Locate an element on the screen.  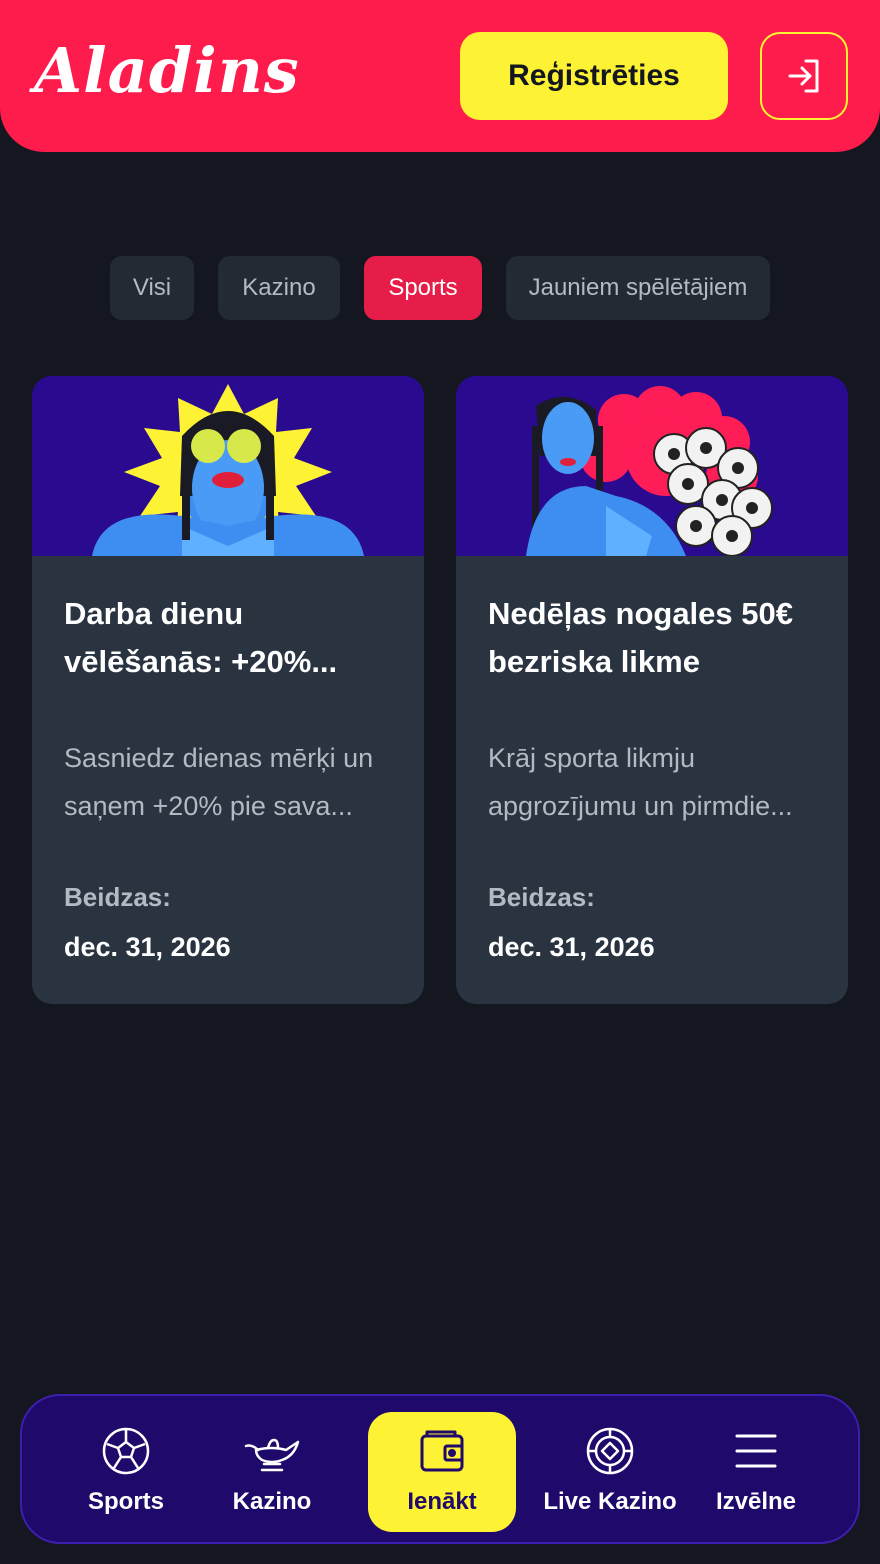
soccer-ball-icon is located at coordinates (126, 1451).